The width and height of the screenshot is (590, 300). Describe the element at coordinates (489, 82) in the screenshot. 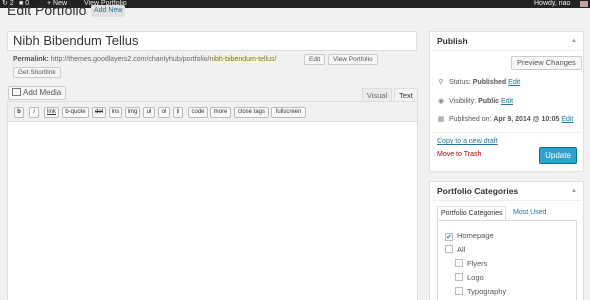

I see `status-value: Published` at that location.